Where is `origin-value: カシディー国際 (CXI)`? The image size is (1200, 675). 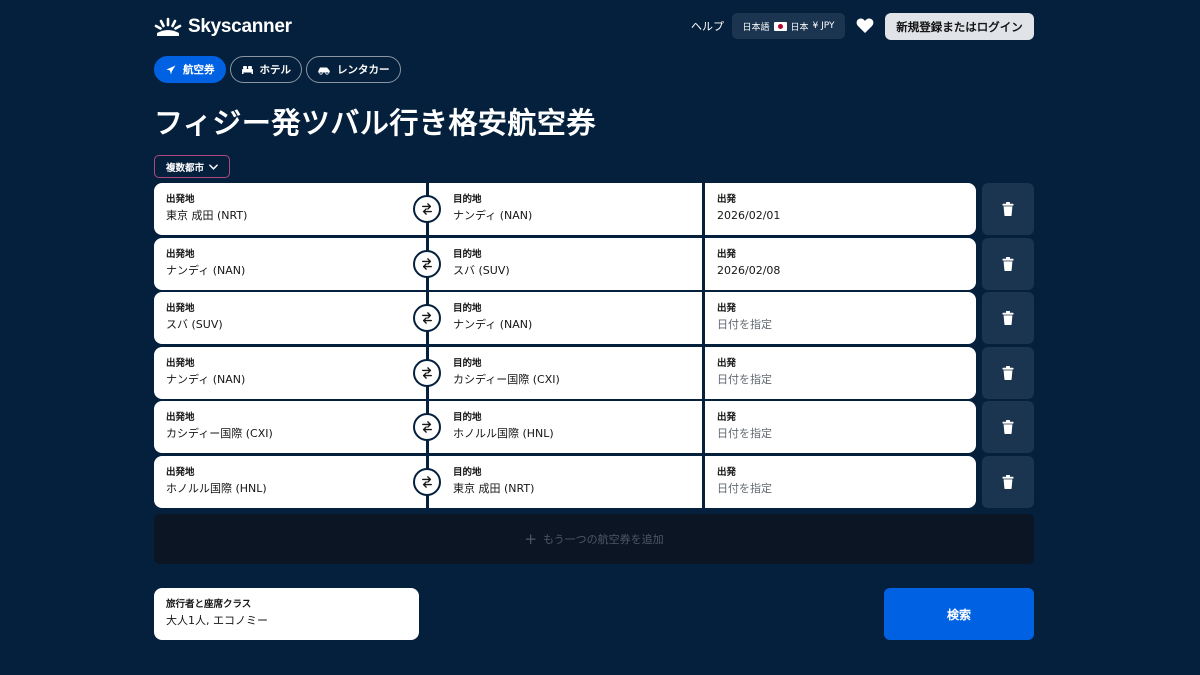
origin-value: カシディー国際 (CXI) is located at coordinates (219, 434).